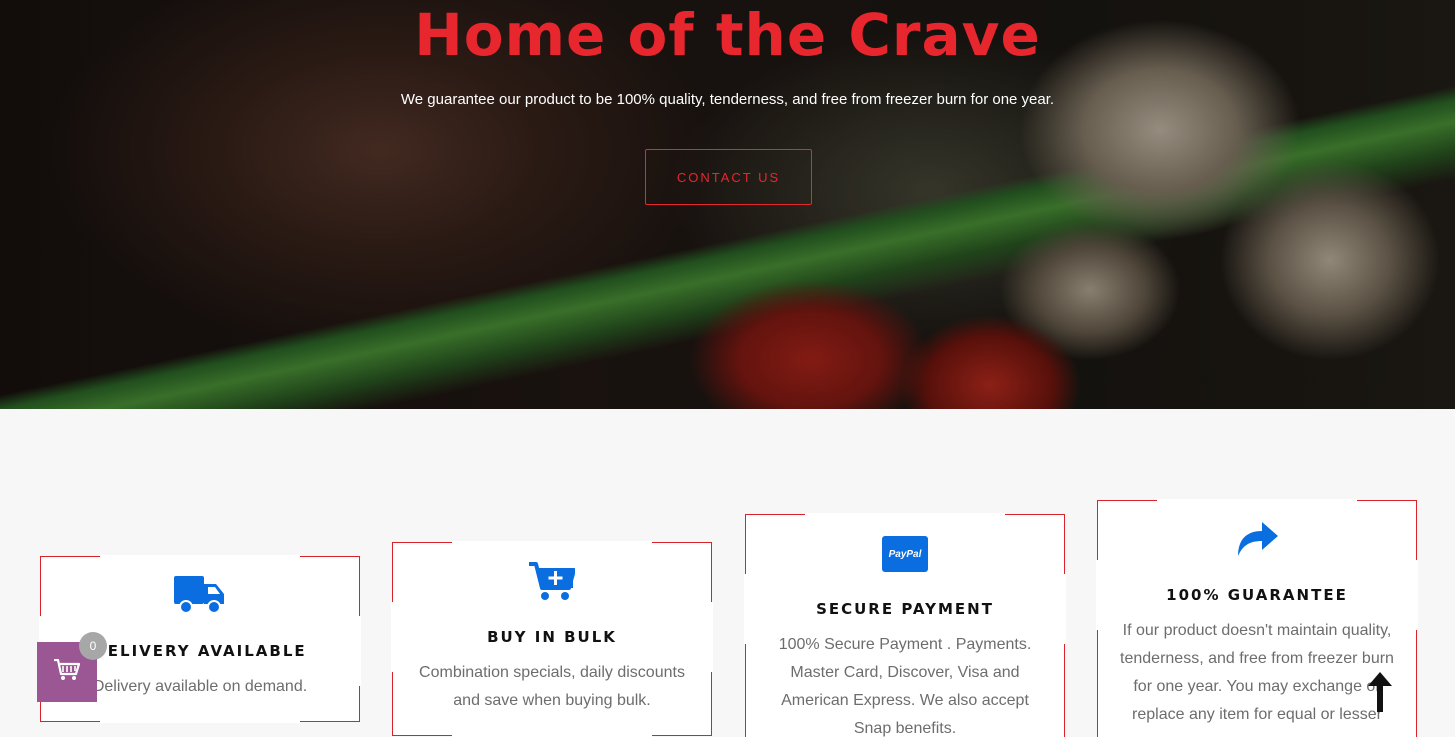 The height and width of the screenshot is (737, 1455). I want to click on hero-title: Home of the Crave, so click(727, 35).